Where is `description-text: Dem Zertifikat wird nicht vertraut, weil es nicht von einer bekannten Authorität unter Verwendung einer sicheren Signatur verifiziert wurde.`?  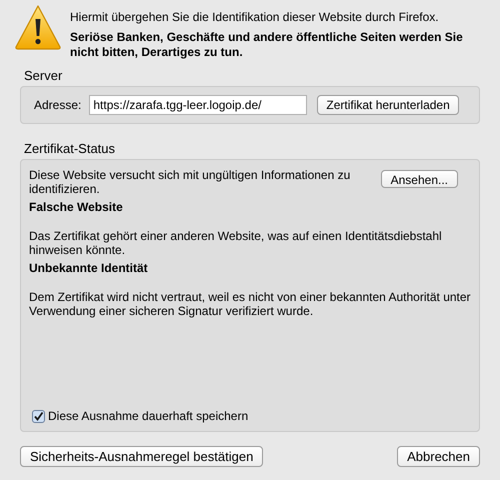
description-text: Dem Zertifikat wird nicht vertraut, weil es nicht von einer bekannten Authorität unter Verwendung einer sicheren Signatur verifiziert wurde. is located at coordinates (250, 304).